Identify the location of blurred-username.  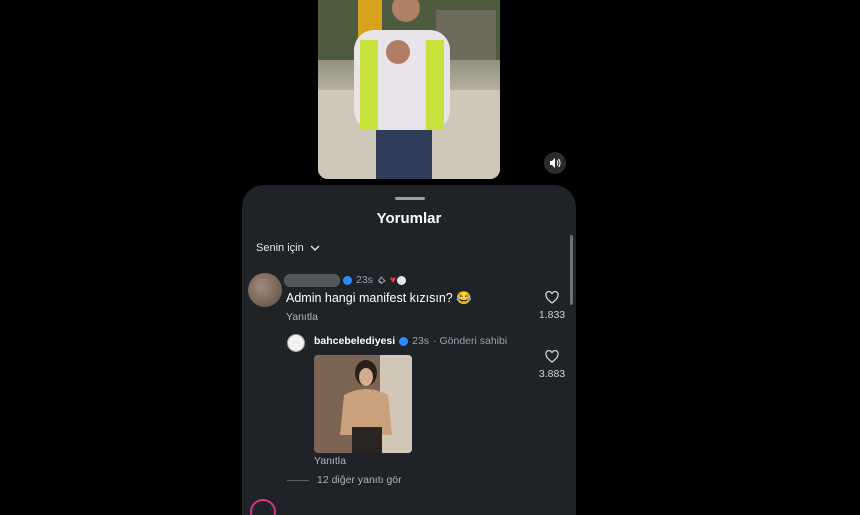
(312, 280).